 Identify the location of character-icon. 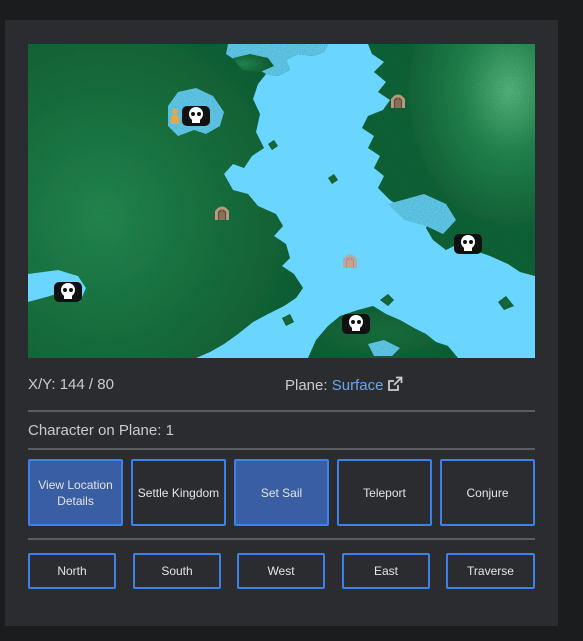
(175, 116).